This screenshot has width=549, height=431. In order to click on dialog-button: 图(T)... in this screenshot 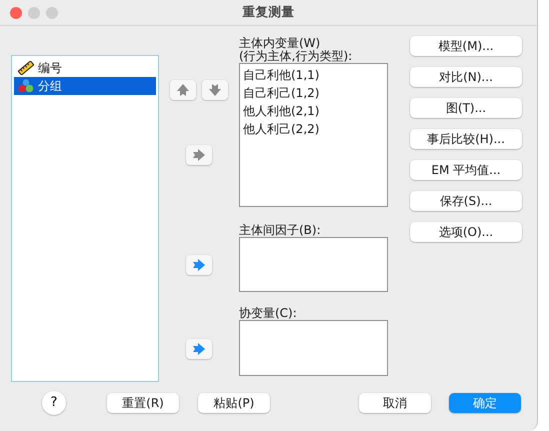, I will do `click(466, 108)`.